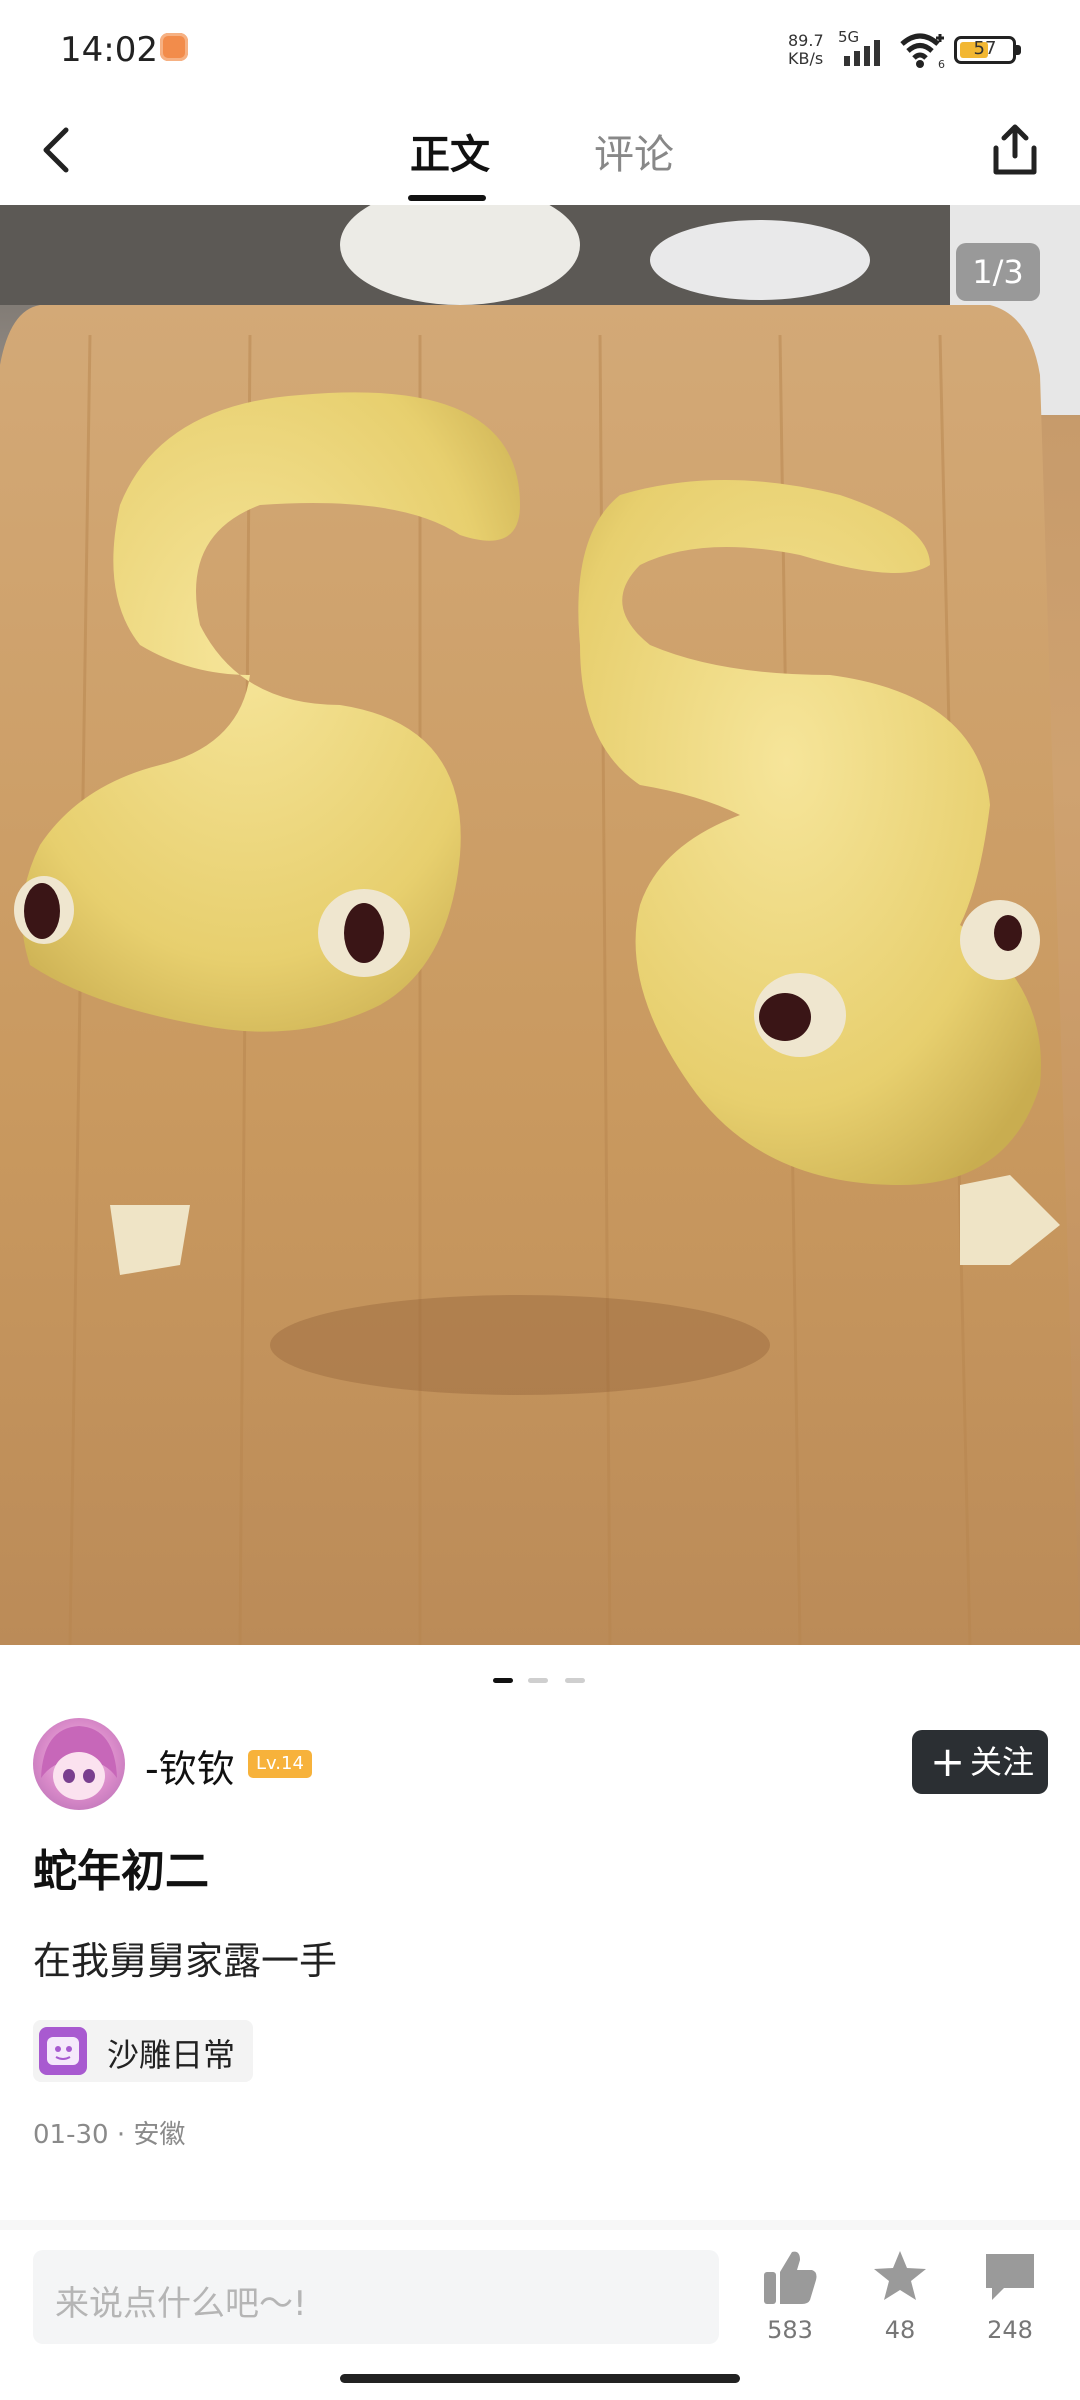 This screenshot has height=2400, width=1080. I want to click on tab-content: 正文, so click(450, 151).